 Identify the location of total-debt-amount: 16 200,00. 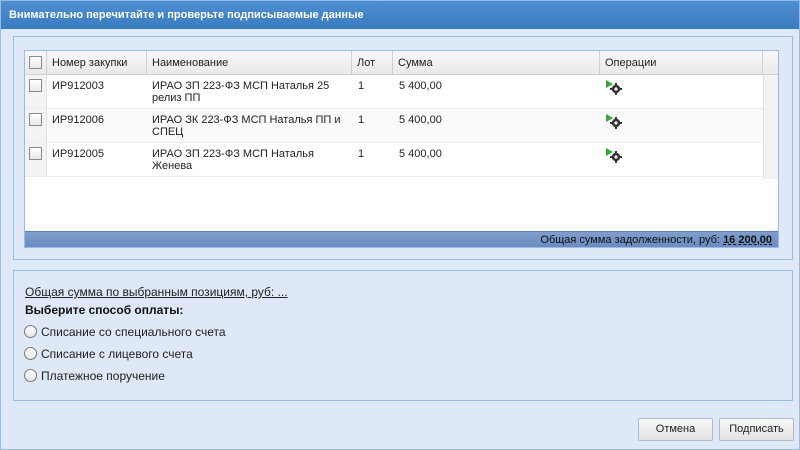
(747, 240).